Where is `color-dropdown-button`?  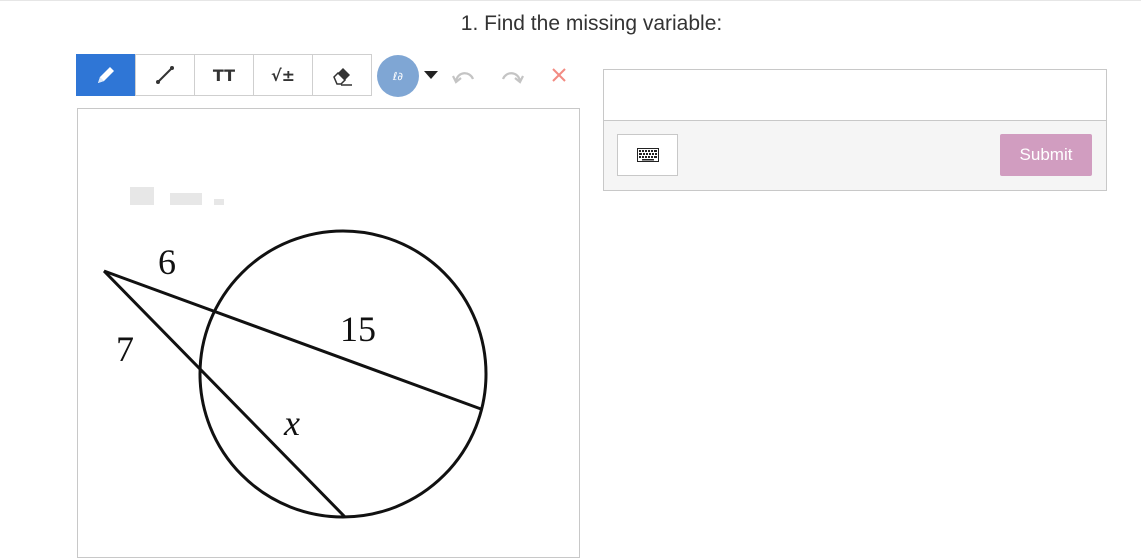
color-dropdown-button is located at coordinates (431, 75).